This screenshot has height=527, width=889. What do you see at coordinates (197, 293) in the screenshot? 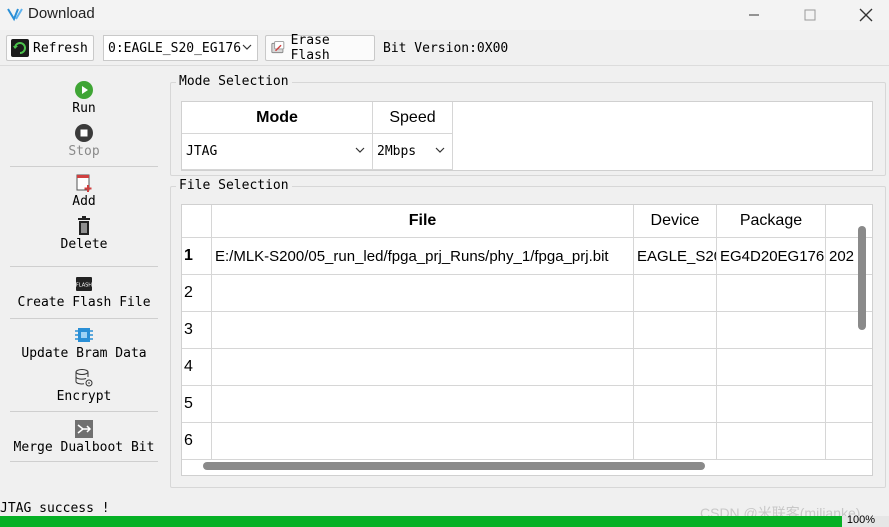
I see `row-number: 2` at bounding box center [197, 293].